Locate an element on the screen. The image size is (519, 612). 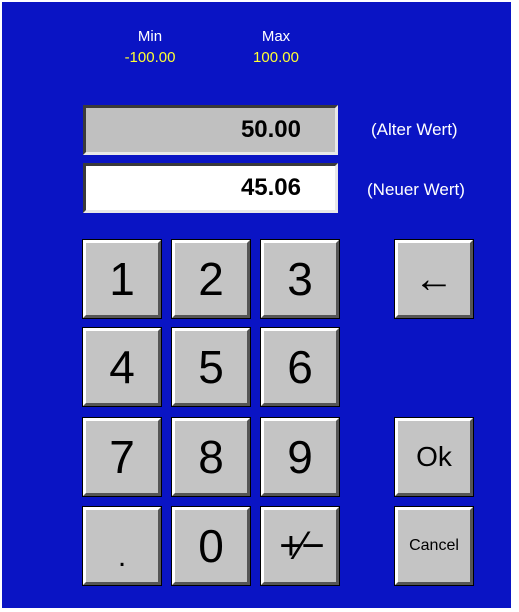
key-4-button: 4 is located at coordinates (122, 367).